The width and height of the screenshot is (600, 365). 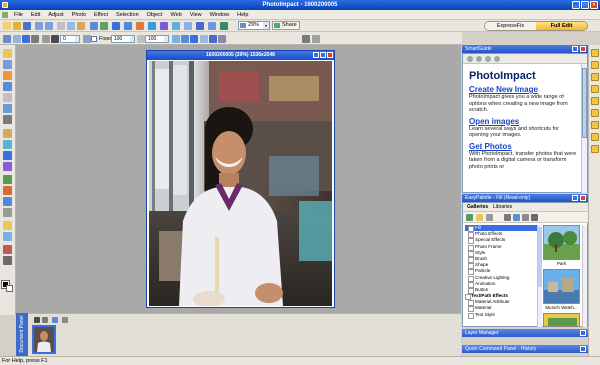 What do you see at coordinates (470, 59) in the screenshot?
I see `back-icon` at bounding box center [470, 59].